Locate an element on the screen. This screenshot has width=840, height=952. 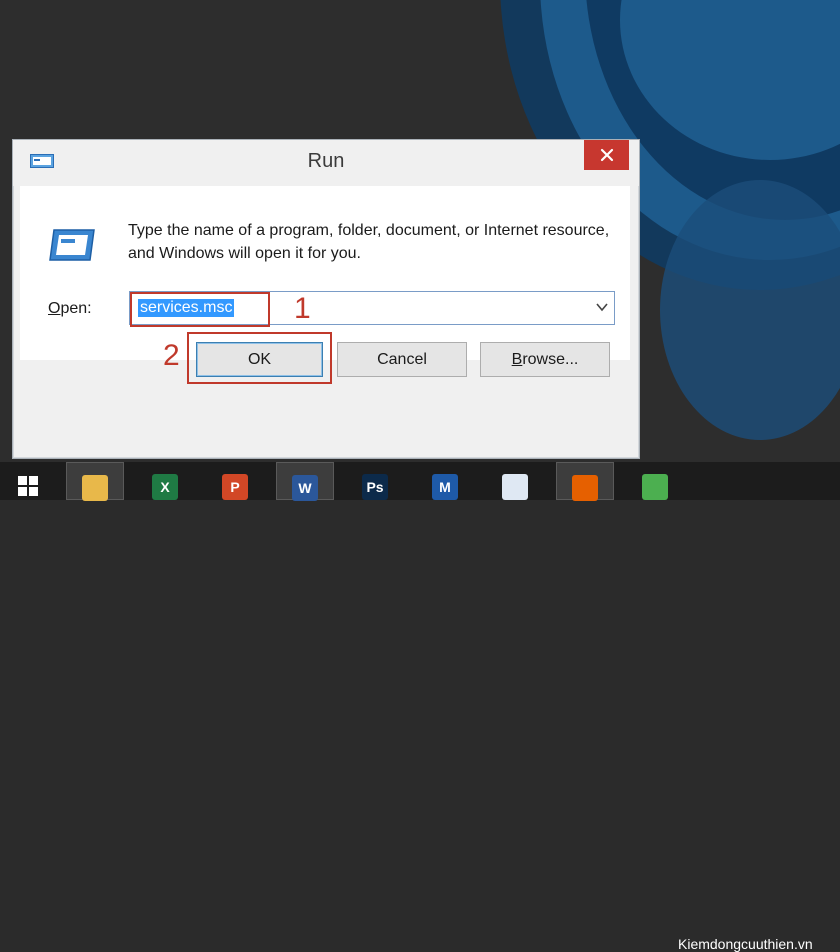
close-icon is located at coordinates (606, 155).